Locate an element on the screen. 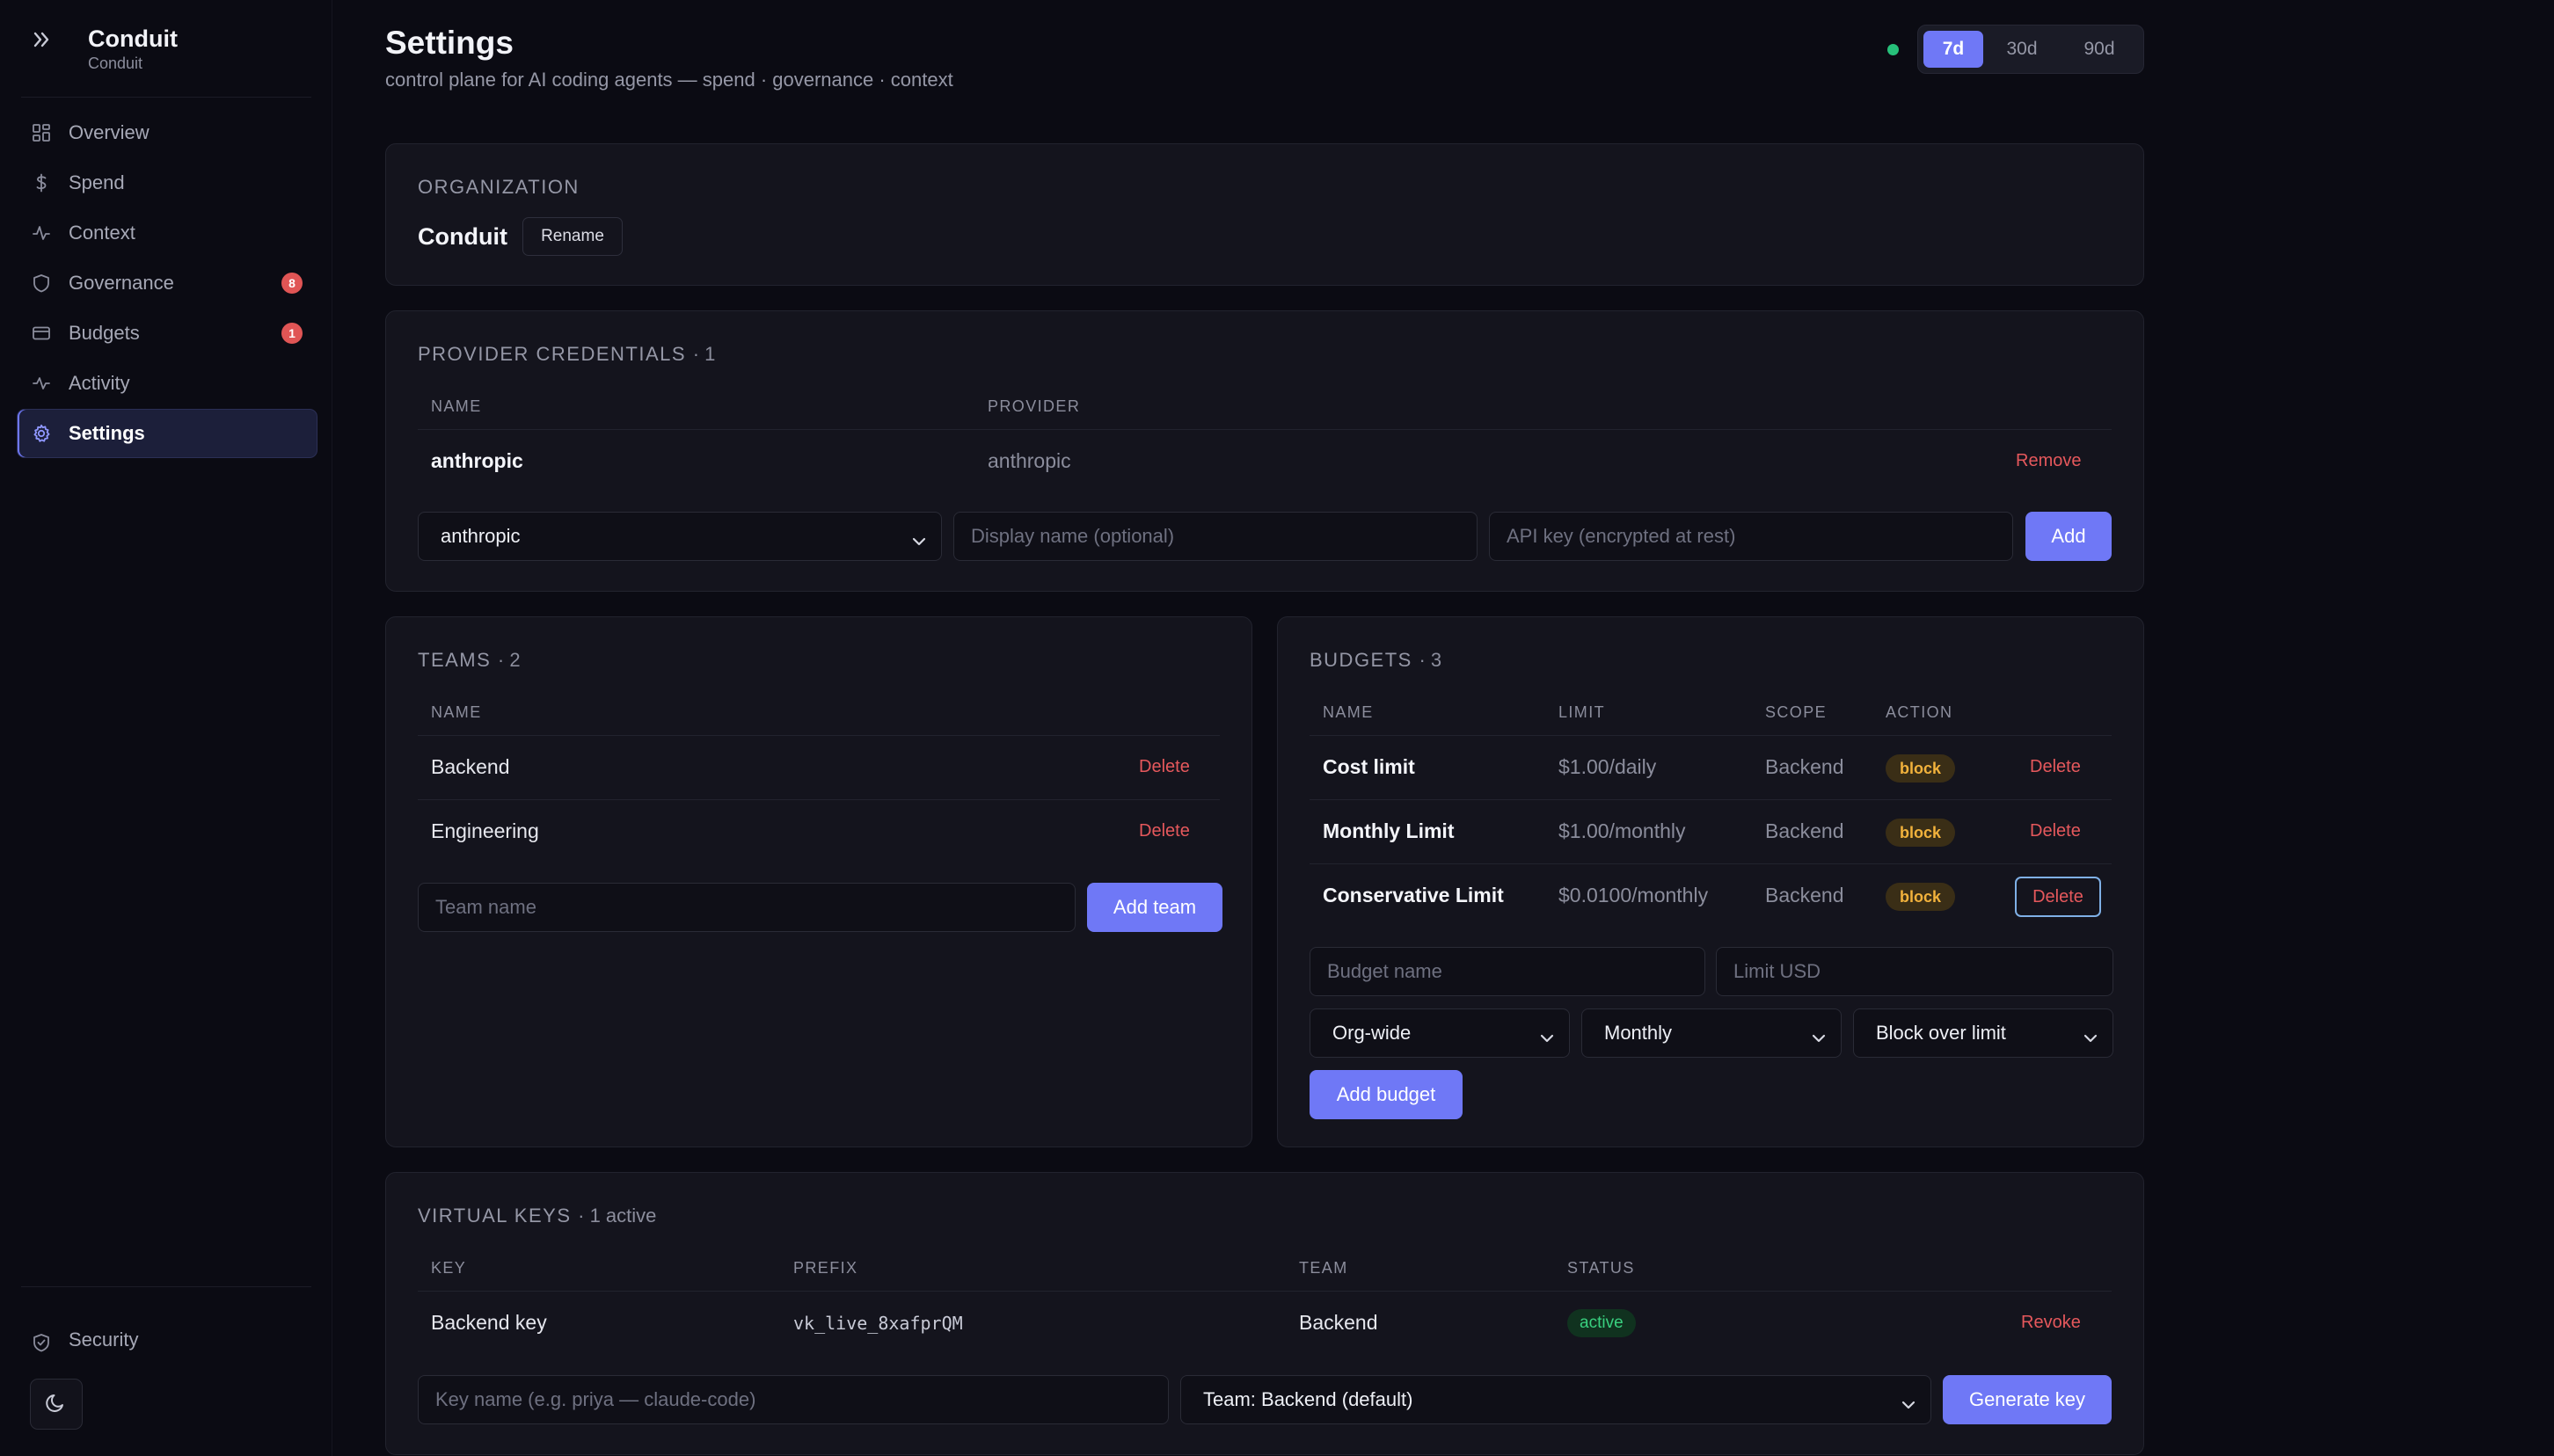  section-heading: BUDGETS · 3 is located at coordinates (1375, 660).